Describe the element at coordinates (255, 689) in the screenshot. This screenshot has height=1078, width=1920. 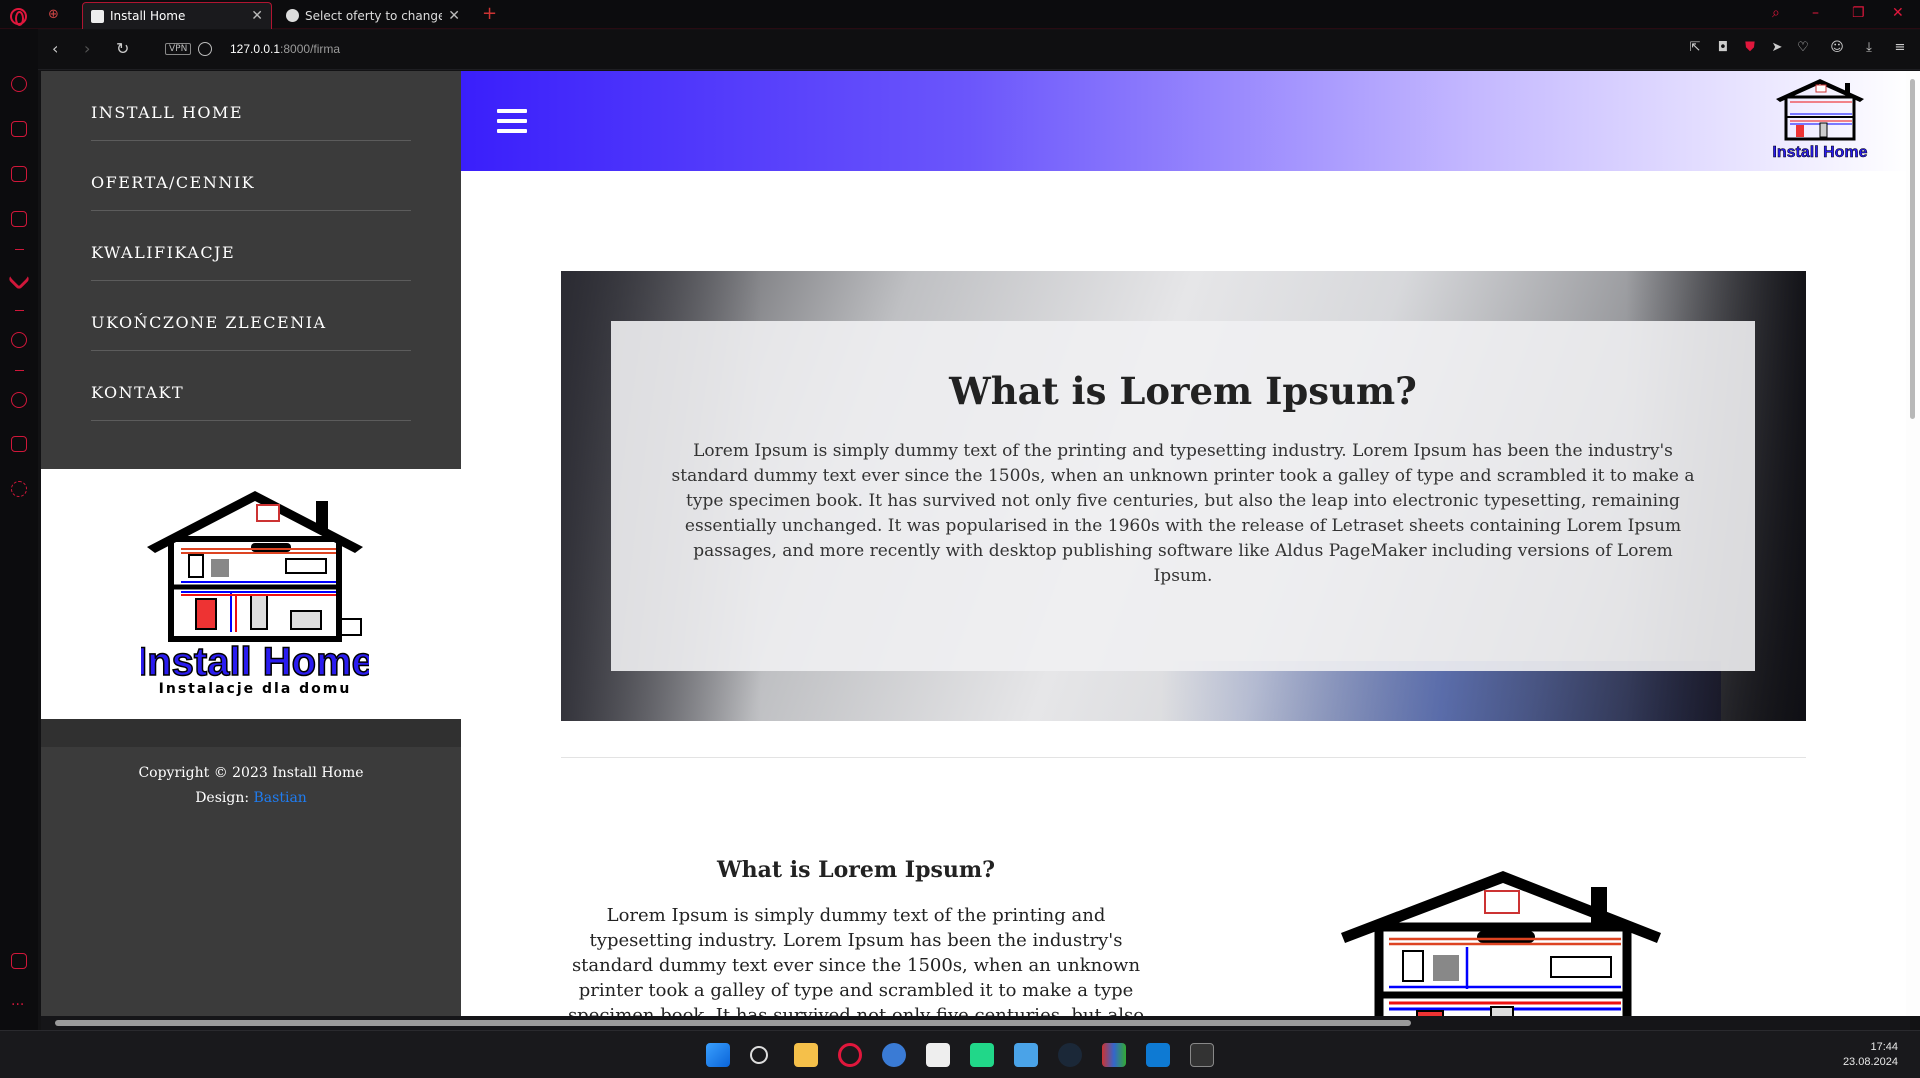
I see `logo-tagline: Instalacje dla domu` at that location.